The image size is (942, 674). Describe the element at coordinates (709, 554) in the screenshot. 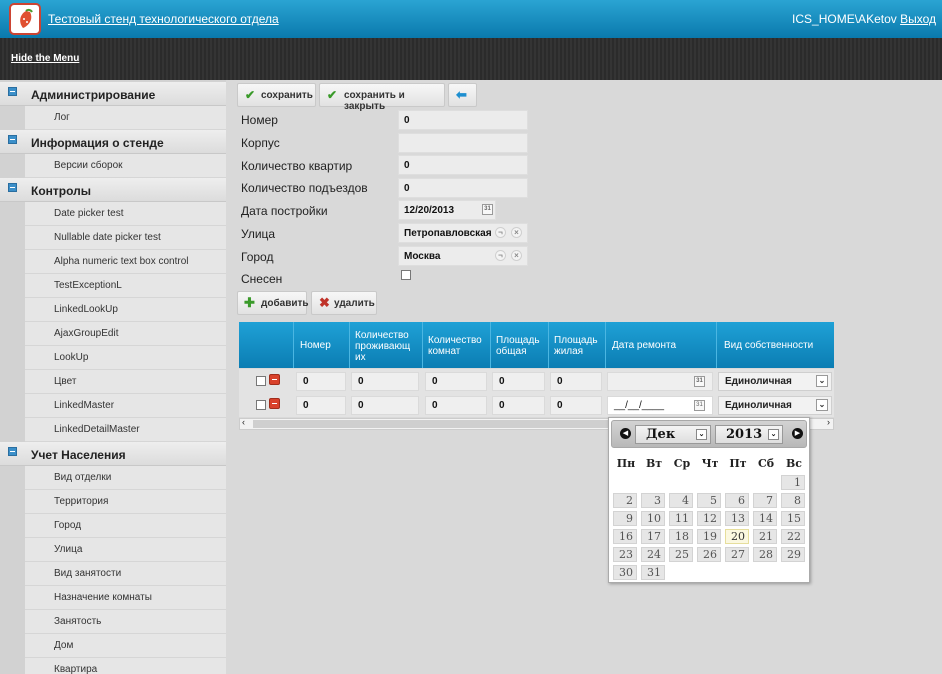

I see `calendar-day: 26` at that location.